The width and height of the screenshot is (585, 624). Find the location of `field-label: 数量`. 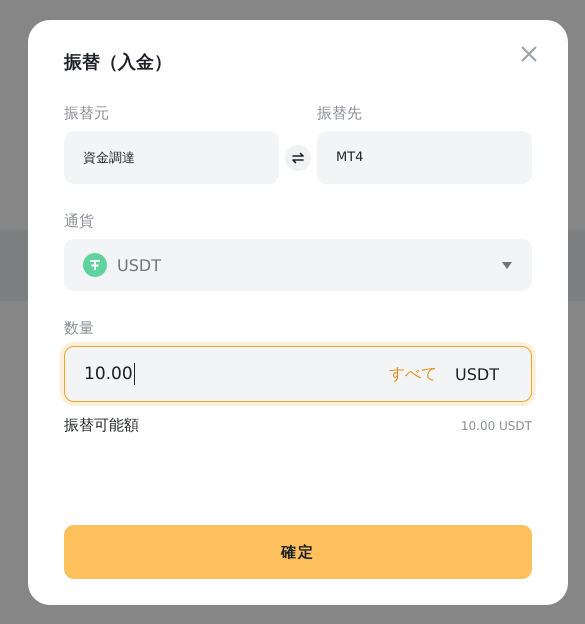

field-label: 数量 is located at coordinates (79, 328).